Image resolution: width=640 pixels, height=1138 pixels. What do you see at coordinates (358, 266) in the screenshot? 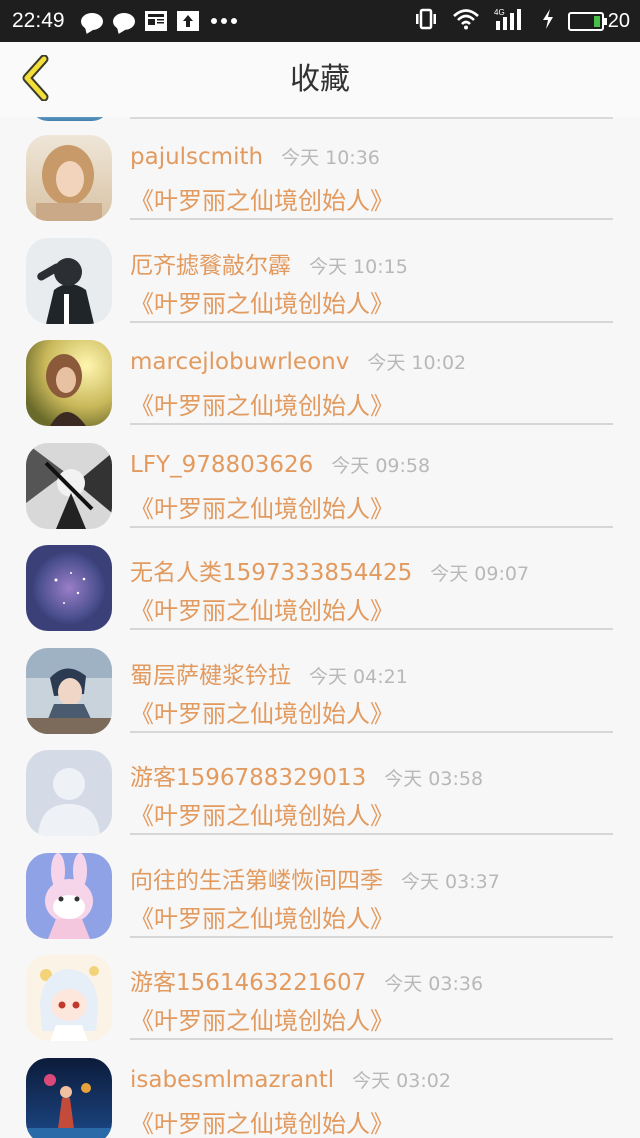
I see `timestamp: 今天 10:15` at bounding box center [358, 266].